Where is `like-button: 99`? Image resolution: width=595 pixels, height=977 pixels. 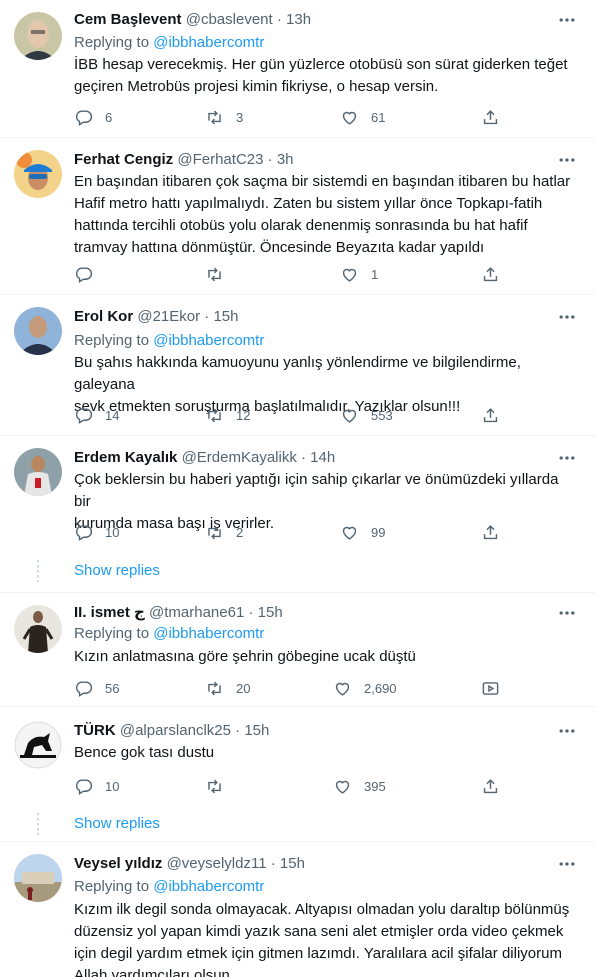 like-button: 99 is located at coordinates (362, 532).